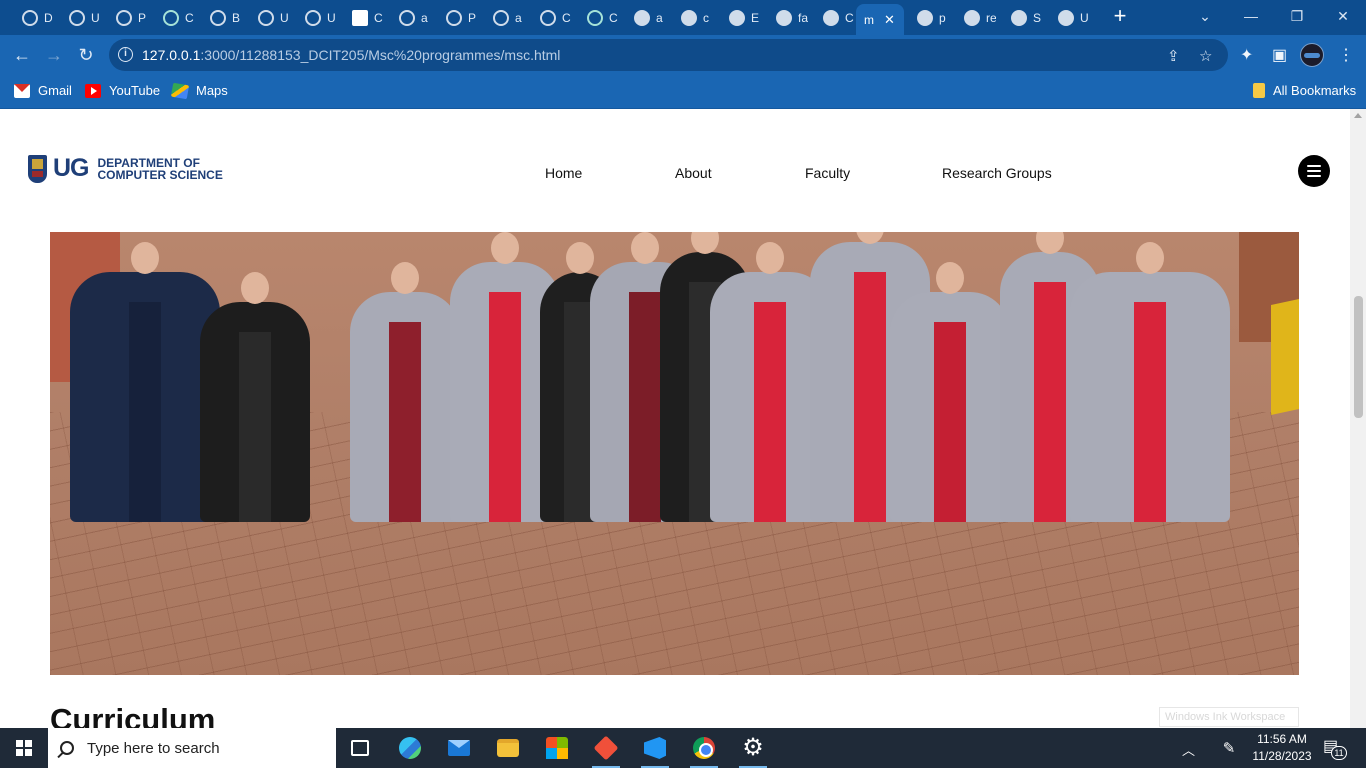 Image resolution: width=1366 pixels, height=768 pixels. I want to click on bookmark-maps: Maps, so click(199, 90).